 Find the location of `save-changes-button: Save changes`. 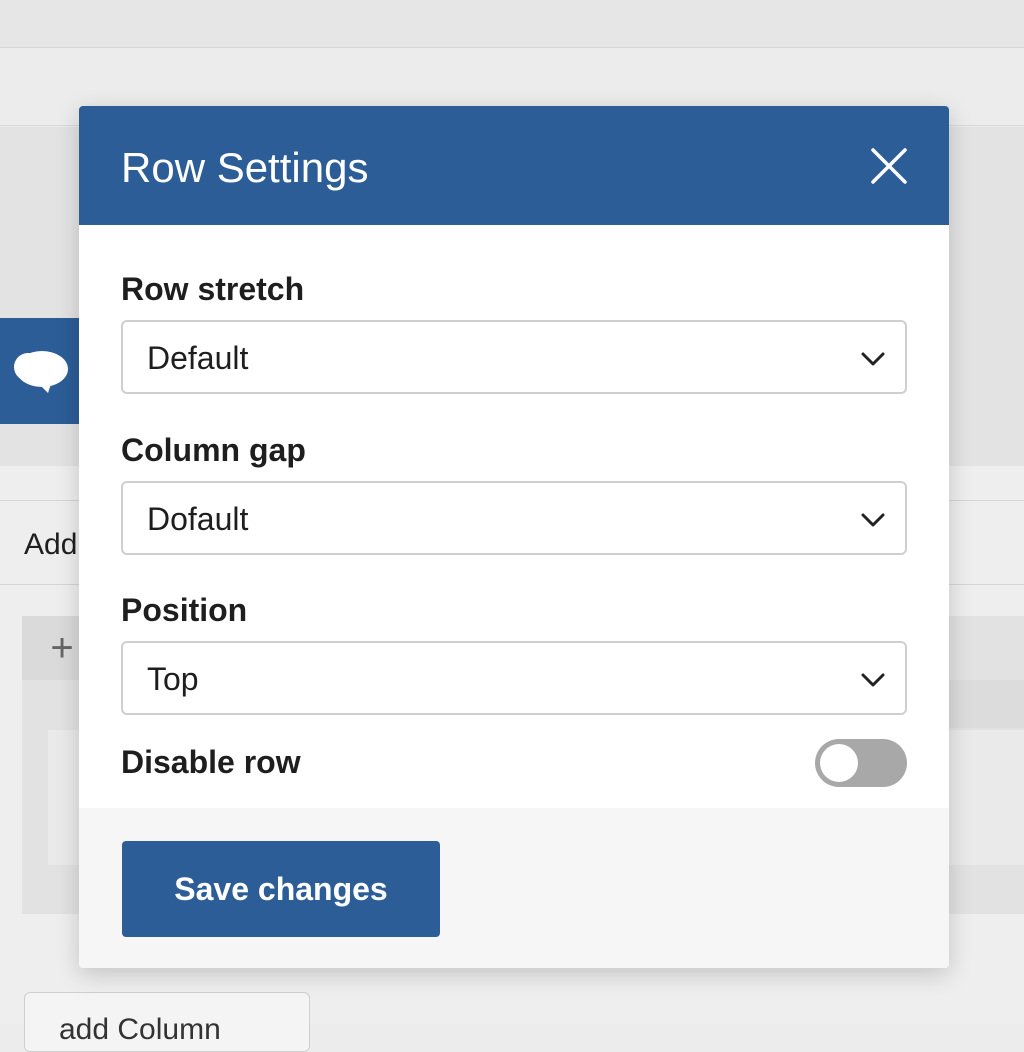

save-changes-button: Save changes is located at coordinates (281, 889).